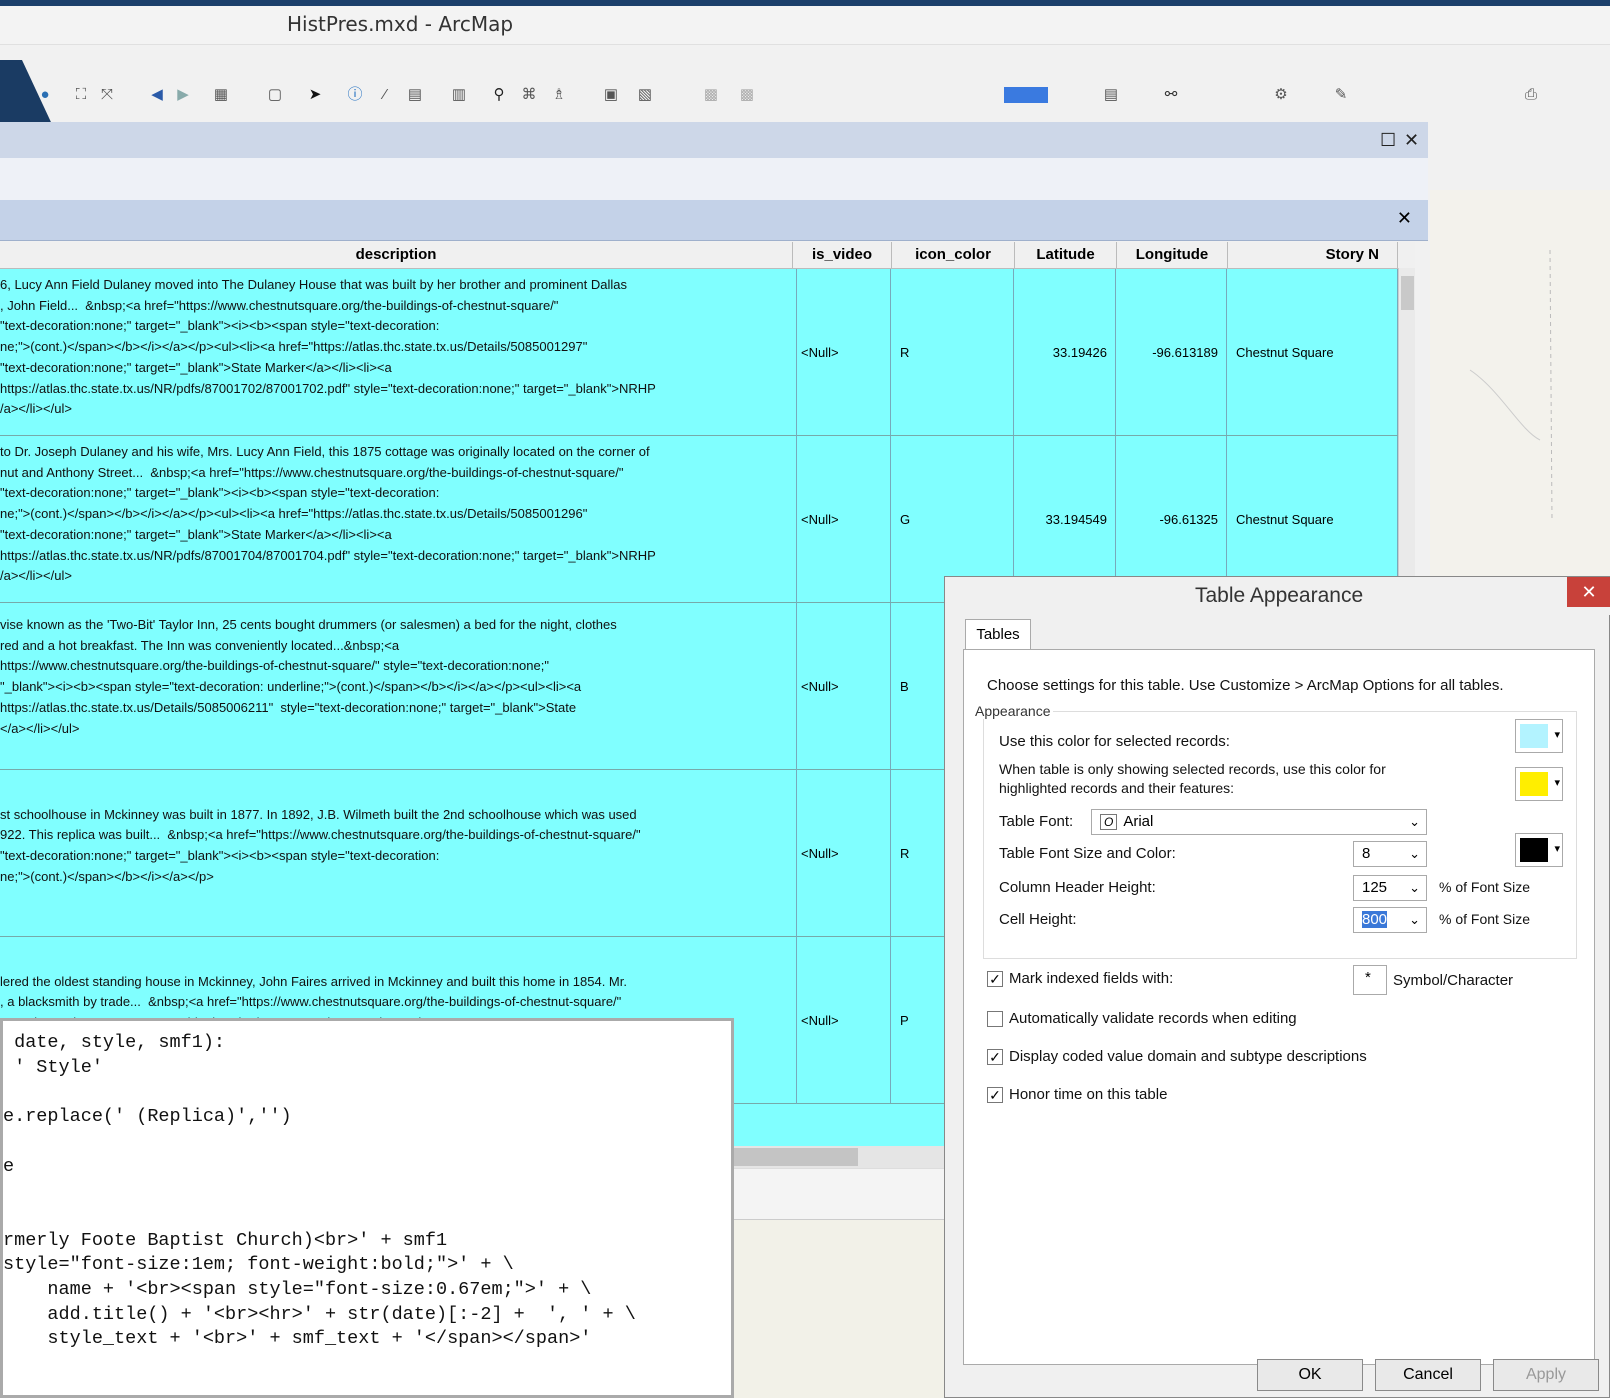 The width and height of the screenshot is (1610, 1398). What do you see at coordinates (315, 95) in the screenshot?
I see `pointer-icon: ➤` at bounding box center [315, 95].